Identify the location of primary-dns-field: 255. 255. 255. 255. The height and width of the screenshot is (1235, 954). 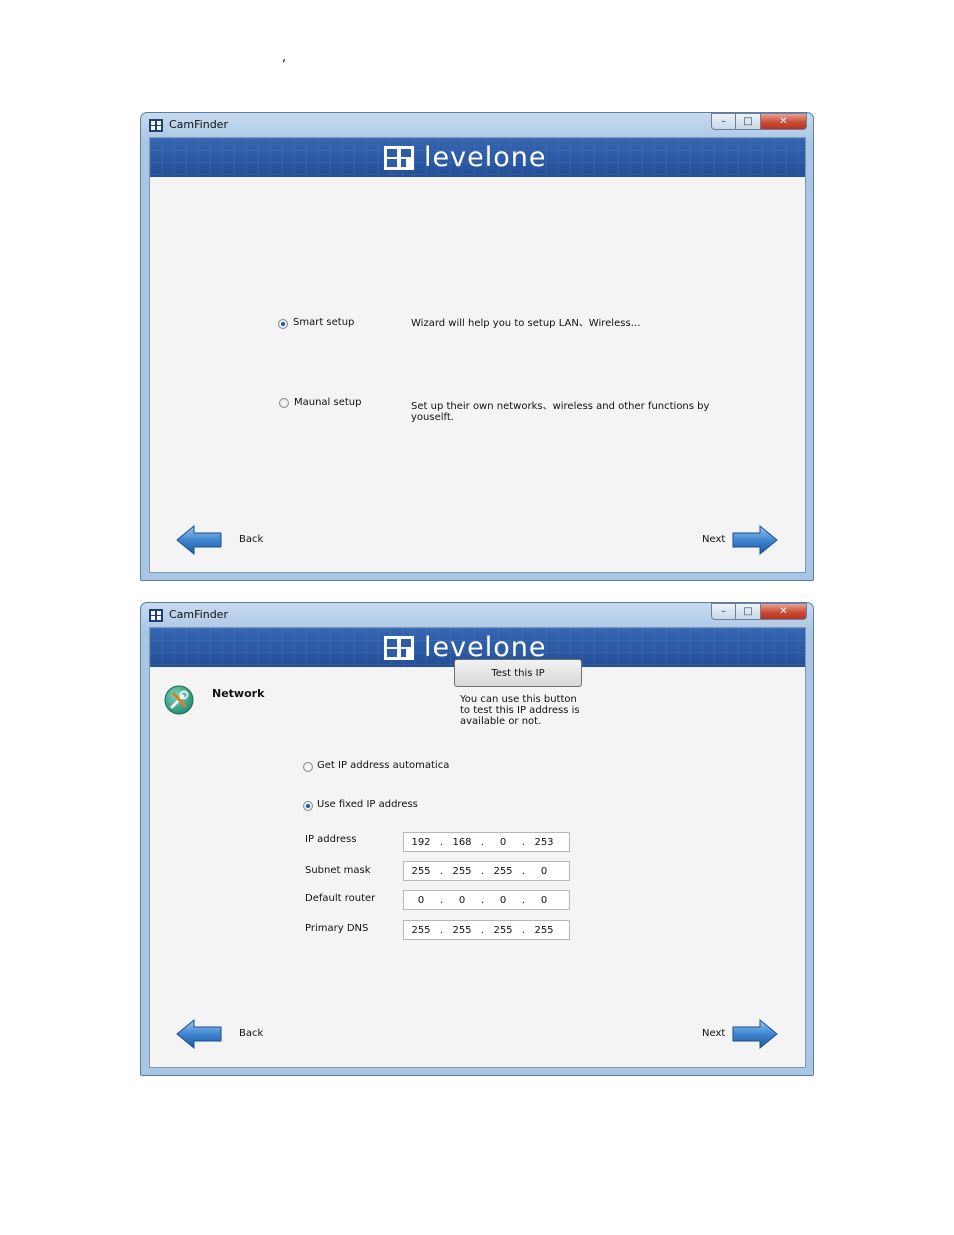
(486, 930).